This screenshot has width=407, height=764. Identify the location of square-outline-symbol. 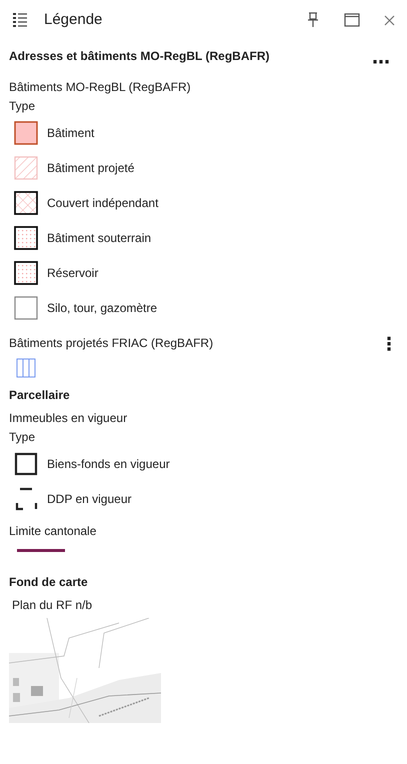
(26, 463).